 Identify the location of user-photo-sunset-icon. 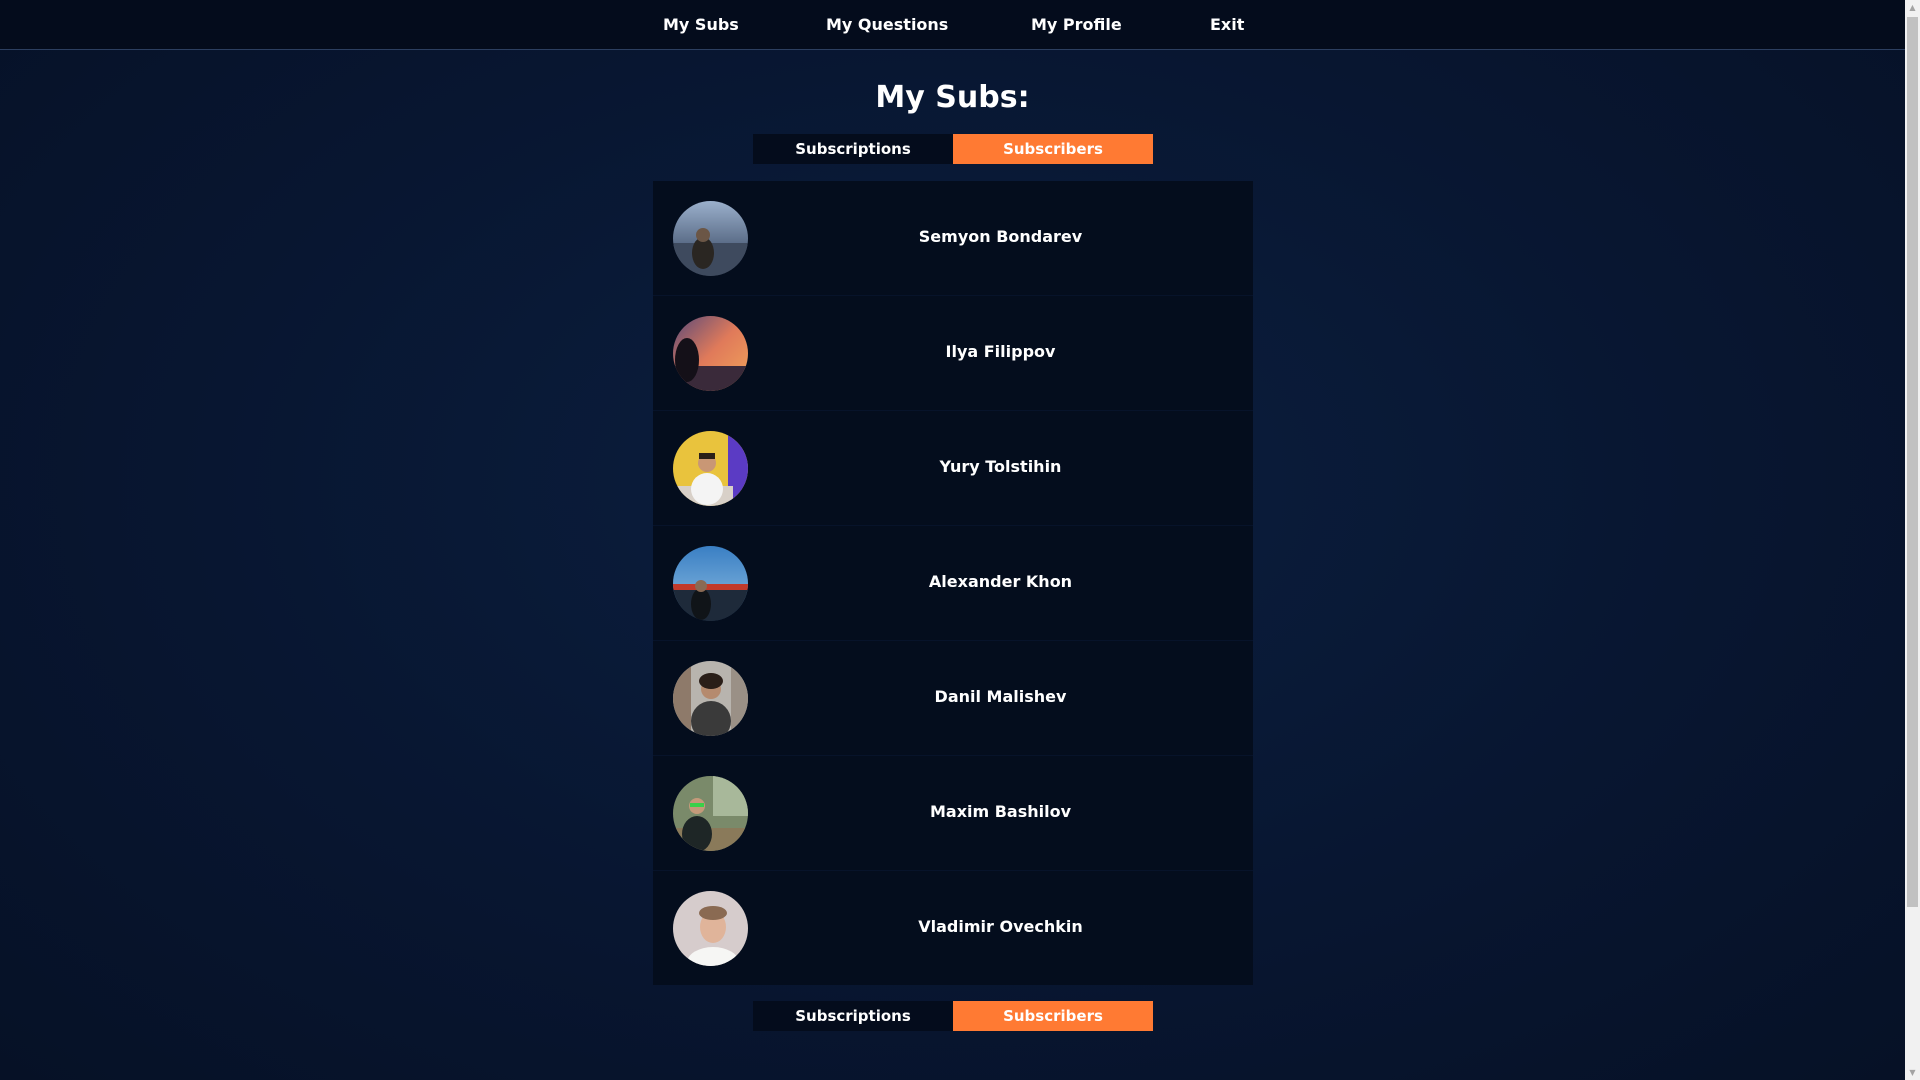
(710, 353).